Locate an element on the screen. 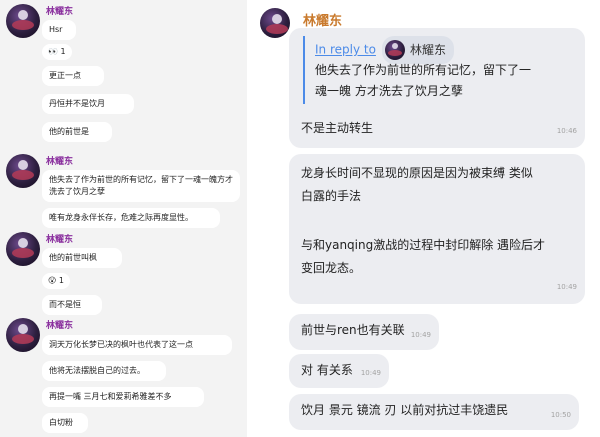 This screenshot has width=600, height=437. message-bubble: 再提一嘴 三月七和爱莉希雅差不多 is located at coordinates (123, 397).